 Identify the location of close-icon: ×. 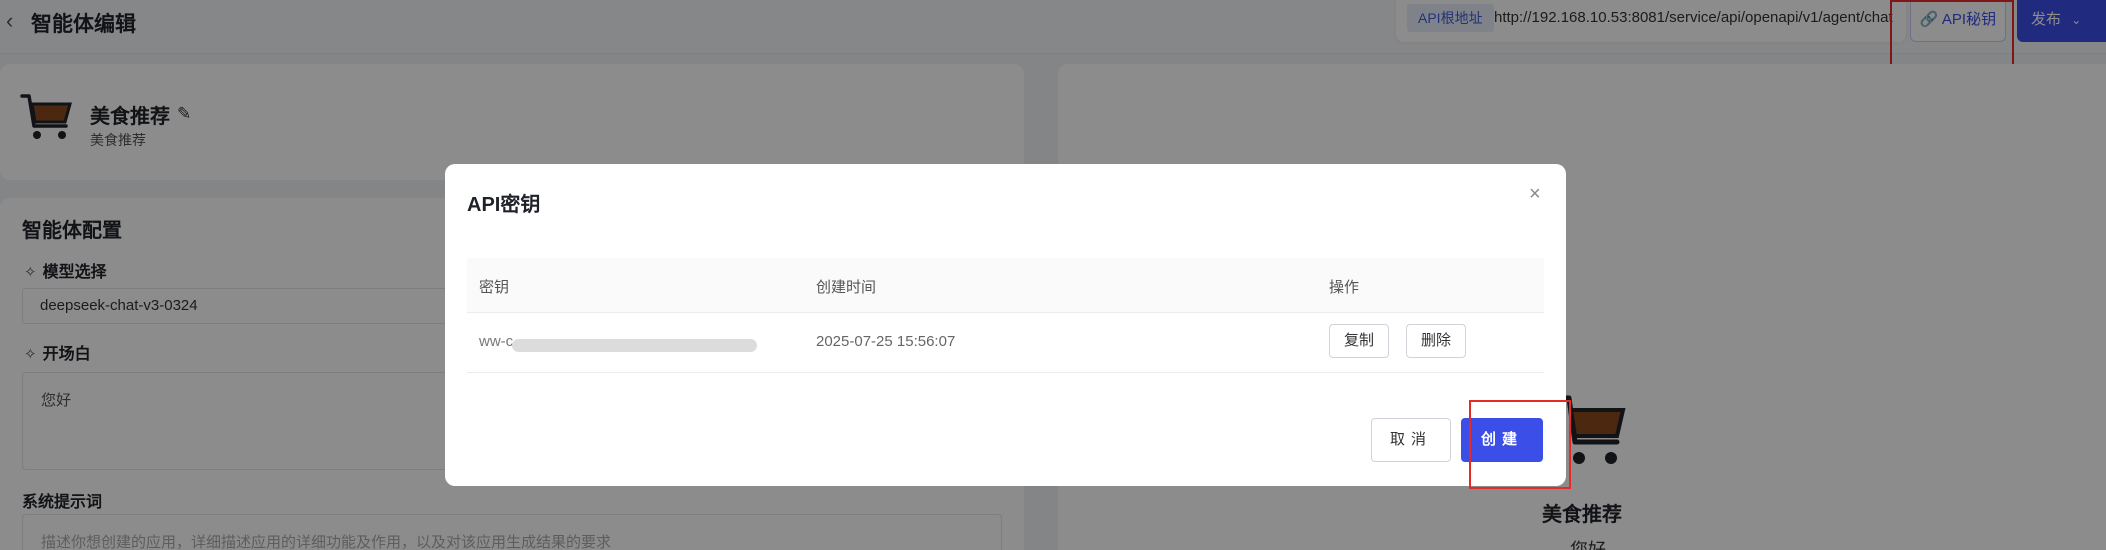
(1535, 194).